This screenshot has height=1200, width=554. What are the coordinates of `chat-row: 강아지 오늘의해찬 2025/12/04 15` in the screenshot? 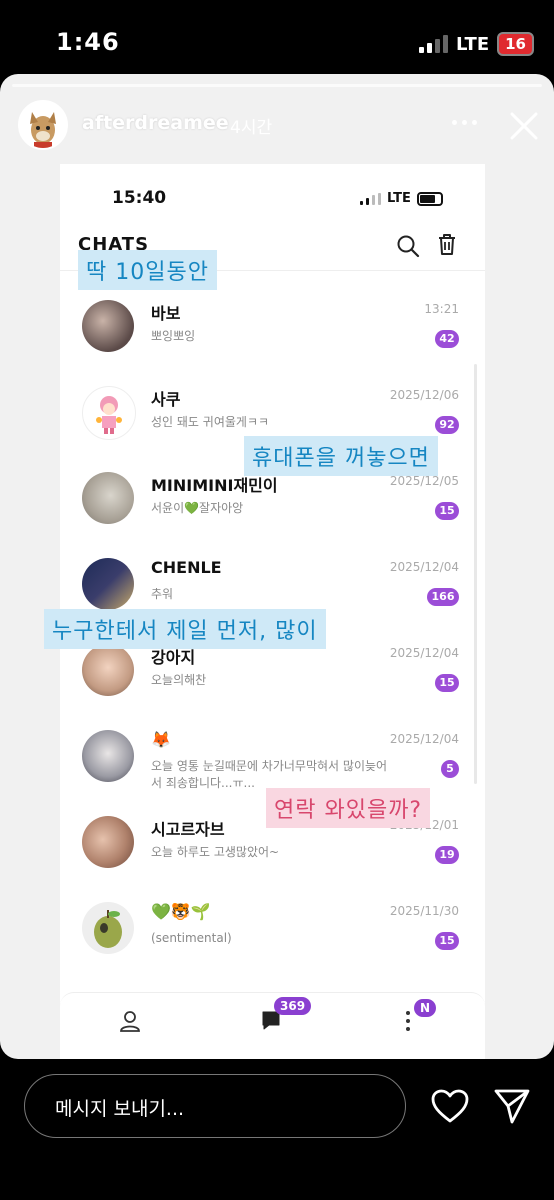 It's located at (272, 687).